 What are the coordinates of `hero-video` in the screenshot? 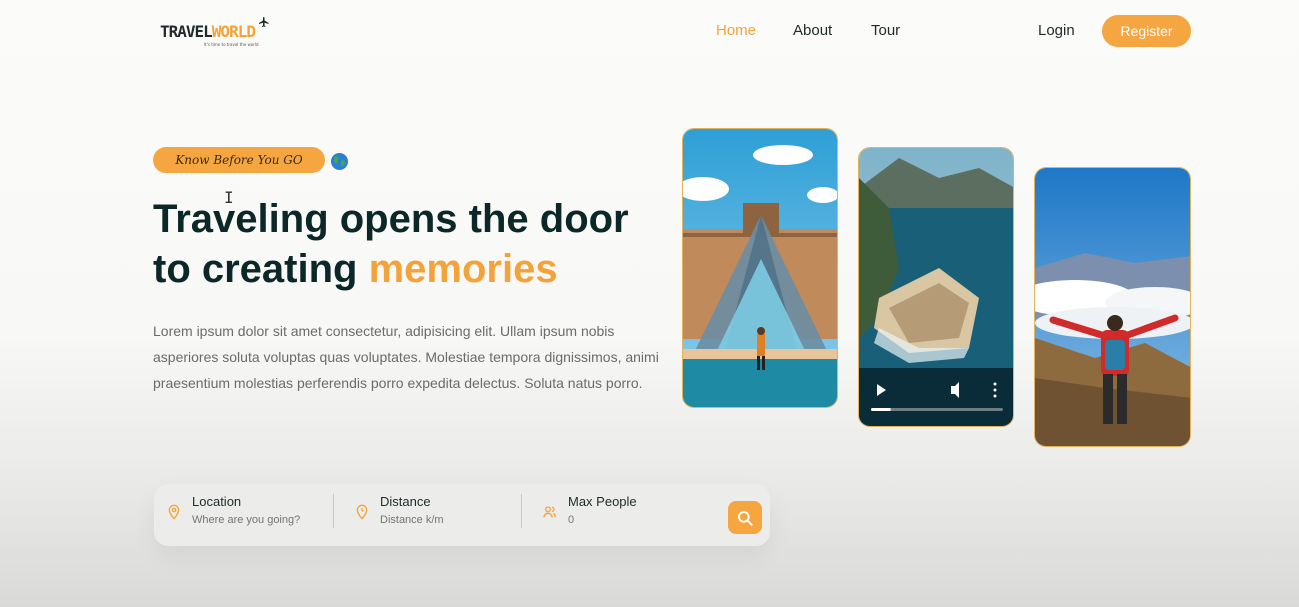 It's located at (936, 287).